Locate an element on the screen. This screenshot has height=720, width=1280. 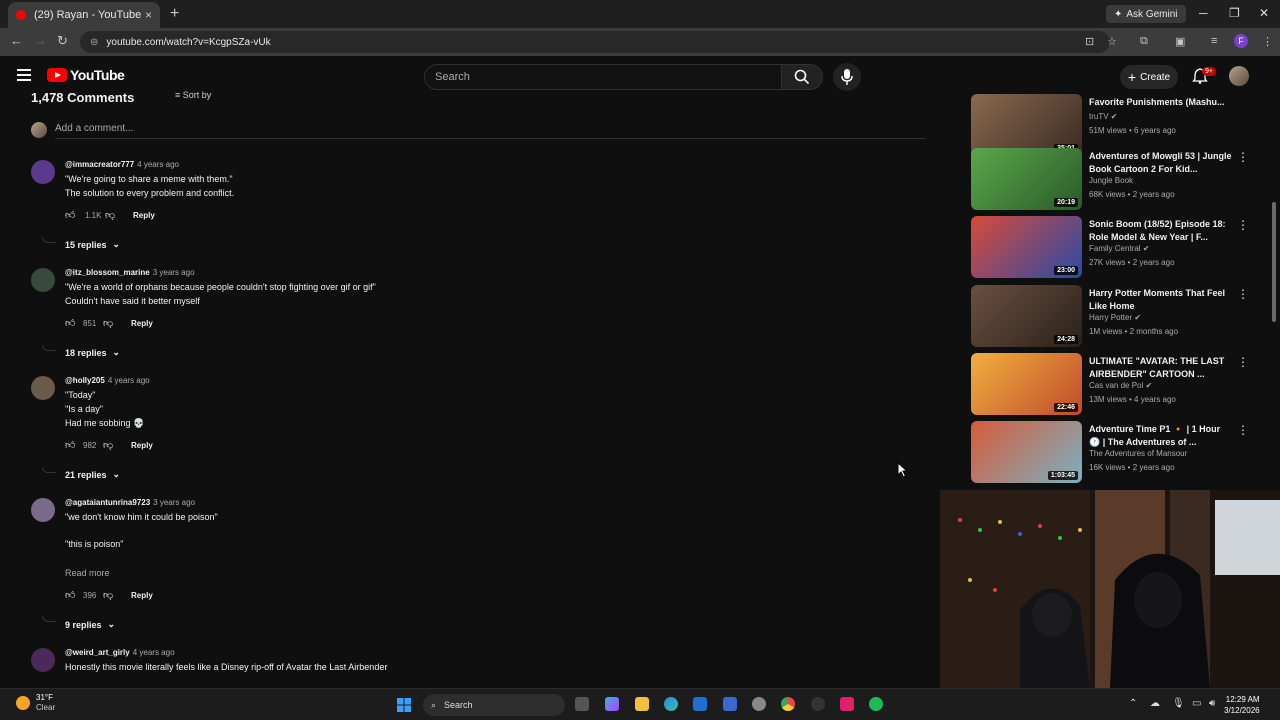
volume-icon: 🔊︎ is located at coordinates (1212, 703).